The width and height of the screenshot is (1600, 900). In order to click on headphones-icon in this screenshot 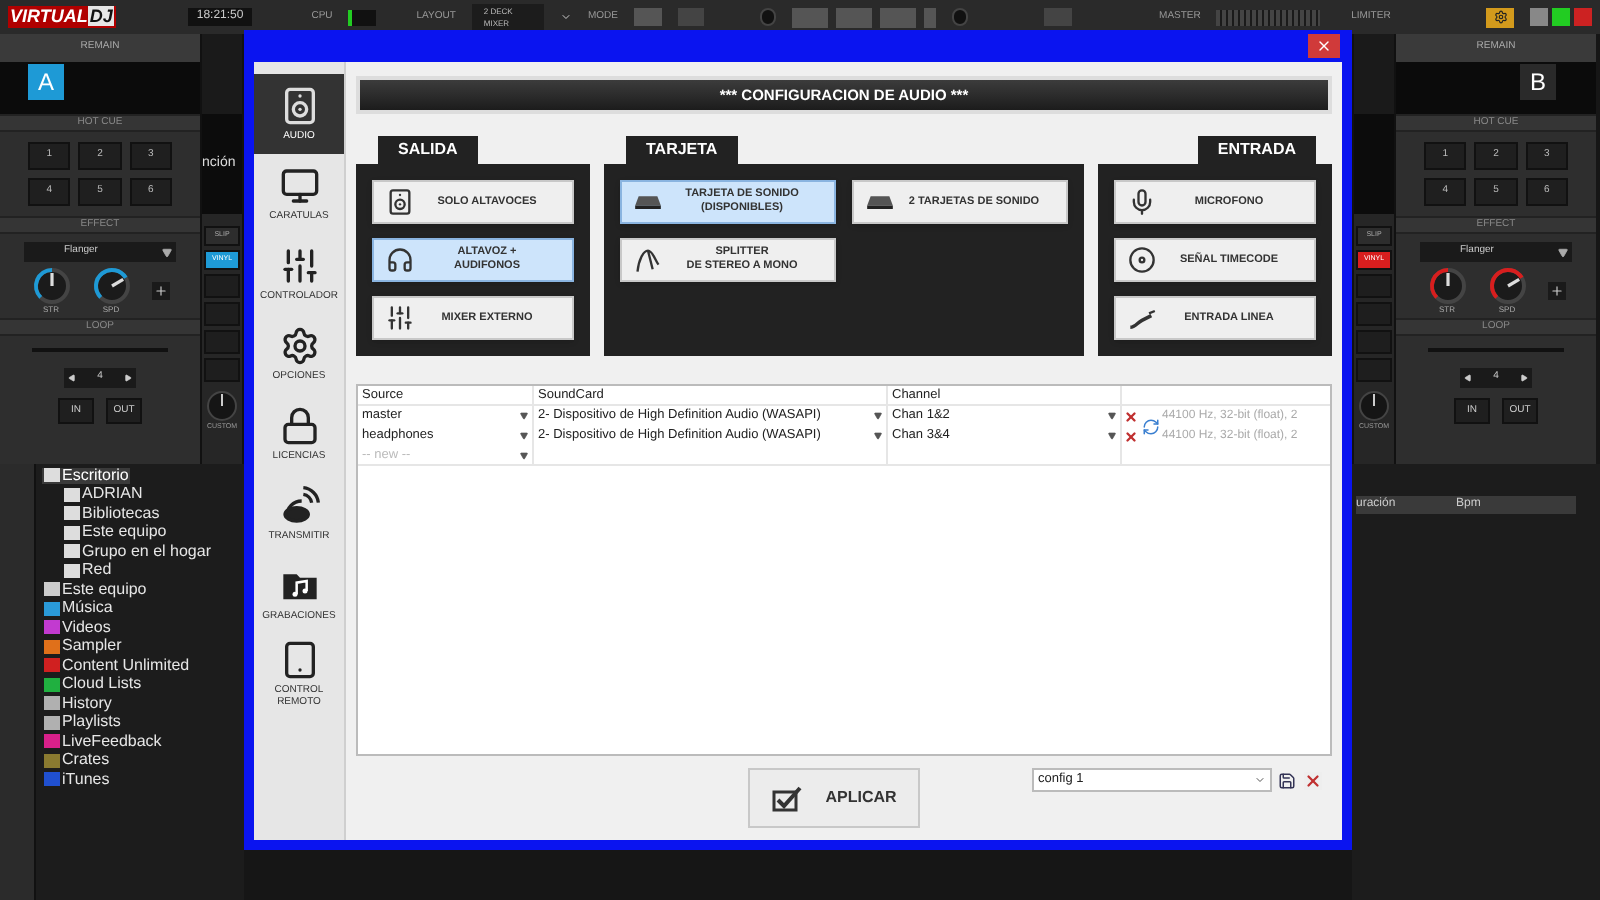, I will do `click(400, 260)`.